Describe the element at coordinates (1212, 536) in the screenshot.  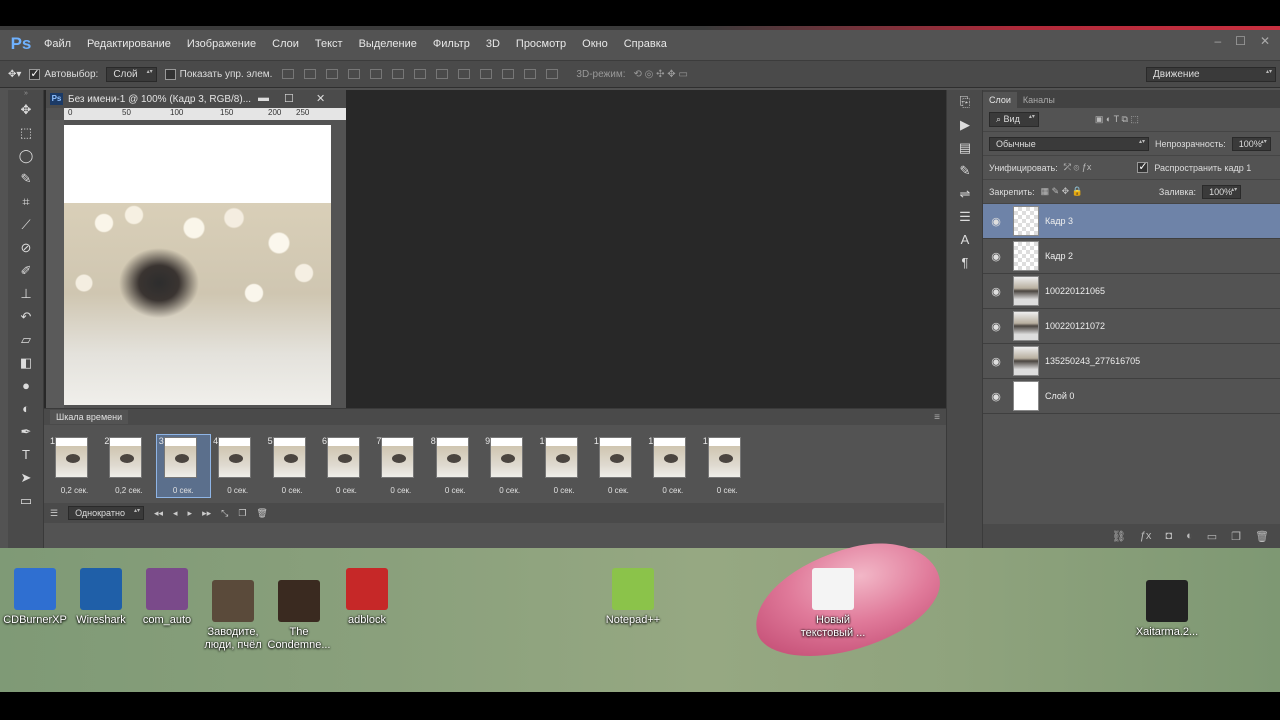
I see `new-group-icon: ▭` at that location.